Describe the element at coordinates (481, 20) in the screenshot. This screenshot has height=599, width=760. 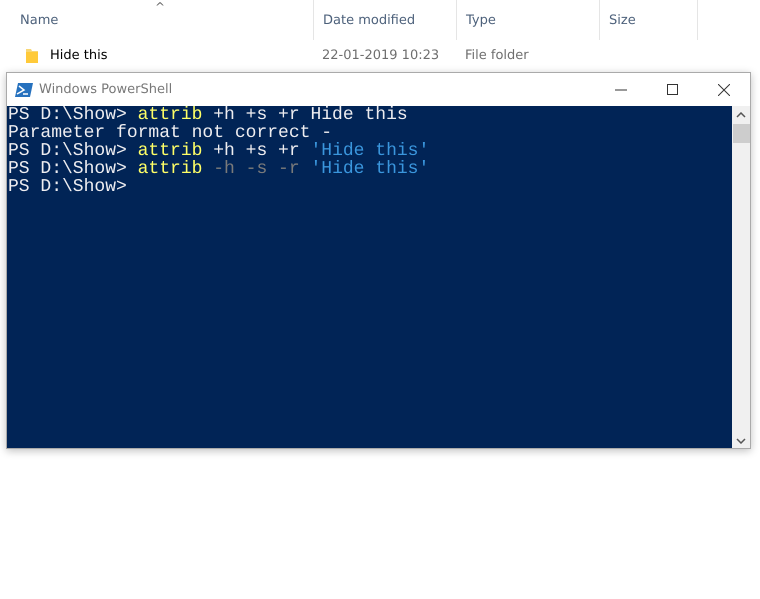
I see `column-header: Type` at that location.